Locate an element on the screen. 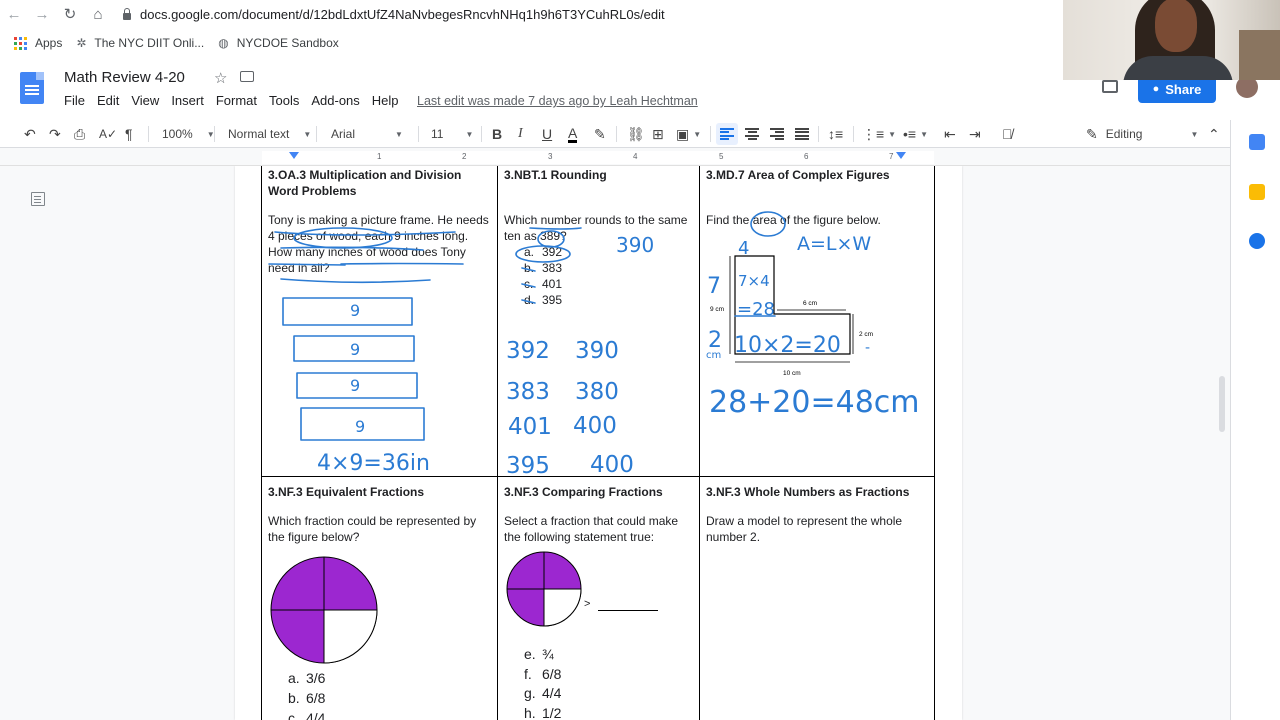  menu-file: File is located at coordinates (74, 100).